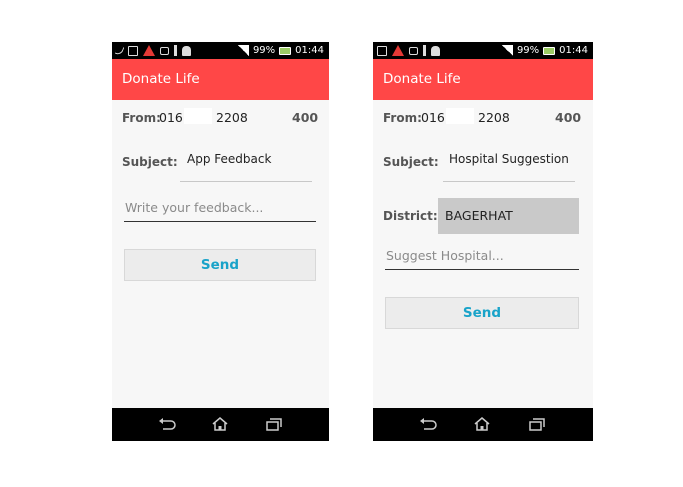 The image size is (683, 487). What do you see at coordinates (508, 216) in the screenshot?
I see `district-select: BAGERHAT` at bounding box center [508, 216].